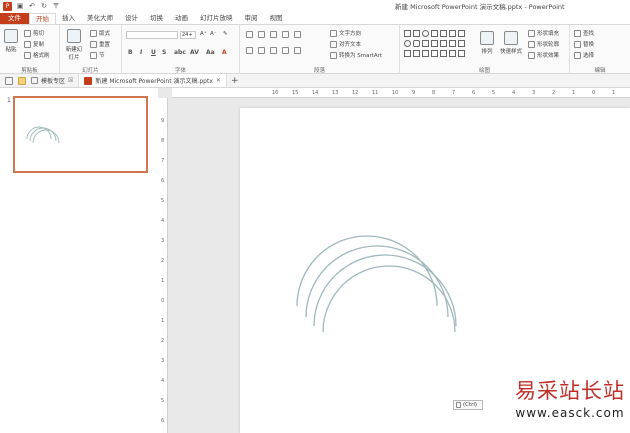 Image resolution: width=630 pixels, height=433 pixels. Describe the element at coordinates (216, 18) in the screenshot. I see `tab-slide-show: 幻灯片放映` at that location.